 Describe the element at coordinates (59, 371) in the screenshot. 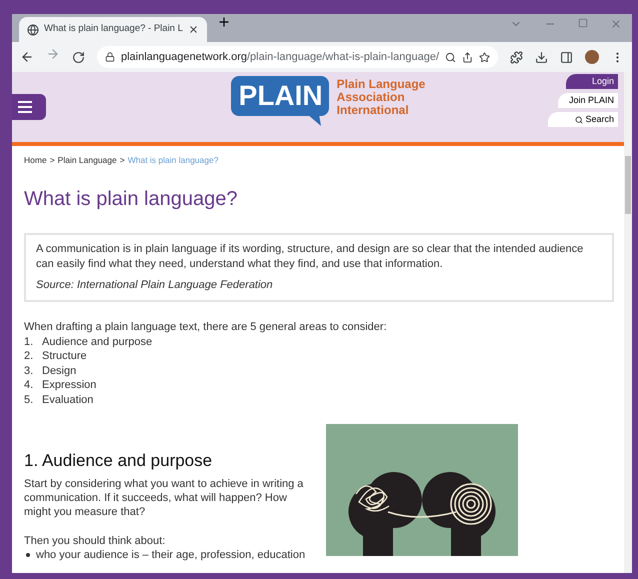

I see `list-item: Design` at that location.